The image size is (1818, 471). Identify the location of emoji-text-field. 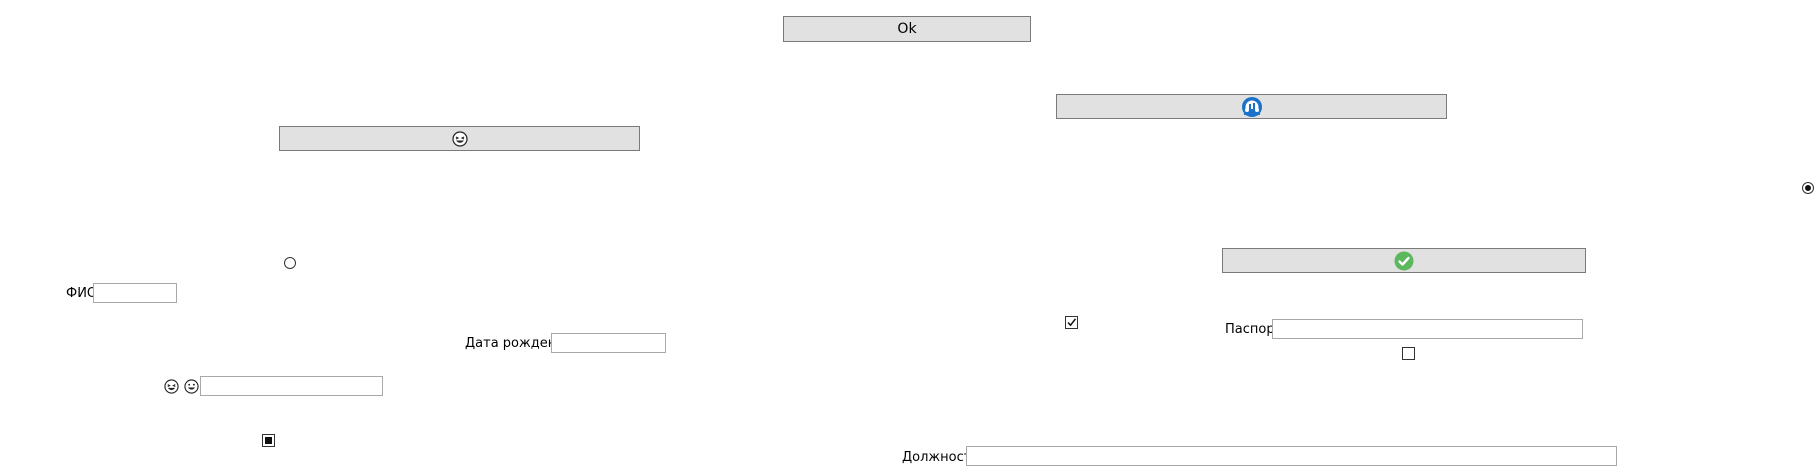
(291, 386).